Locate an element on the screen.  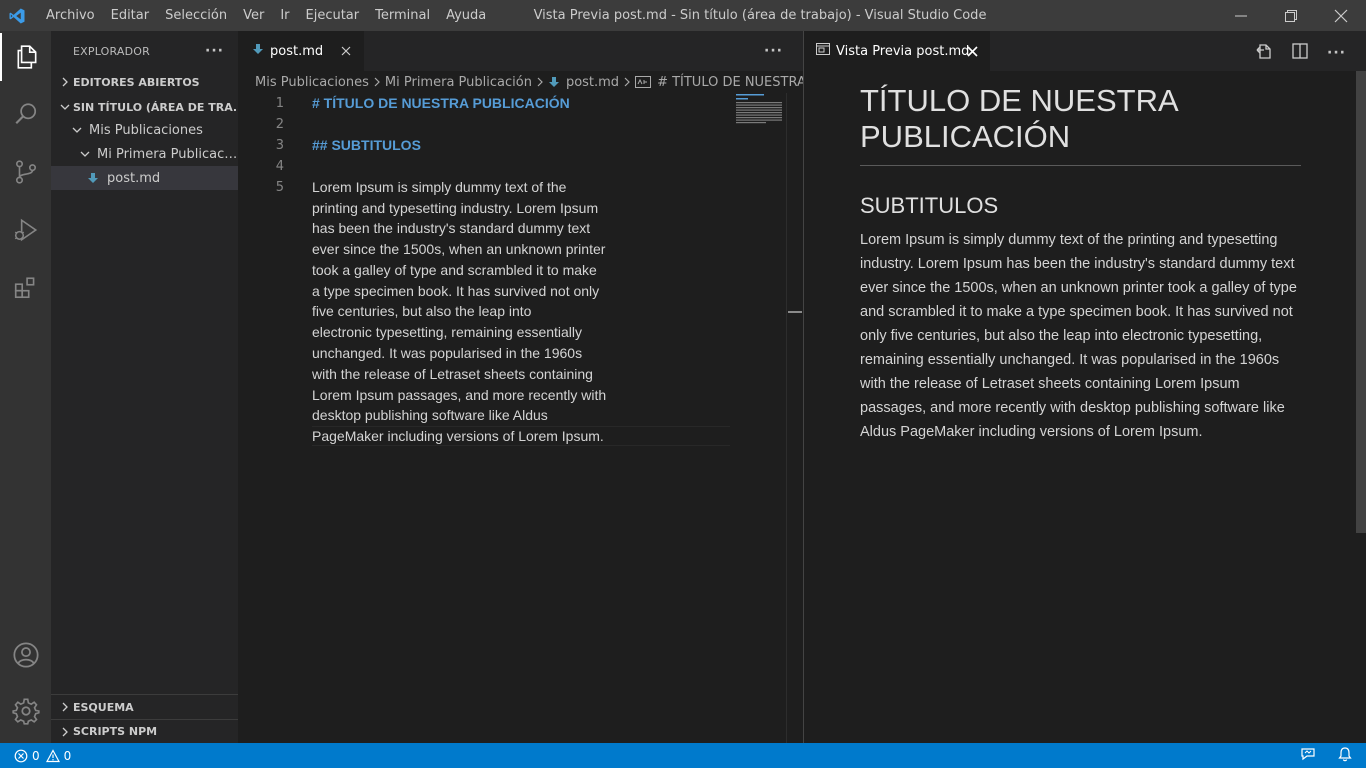
breadcrumb-item: Mis Publicaciones is located at coordinates (312, 82).